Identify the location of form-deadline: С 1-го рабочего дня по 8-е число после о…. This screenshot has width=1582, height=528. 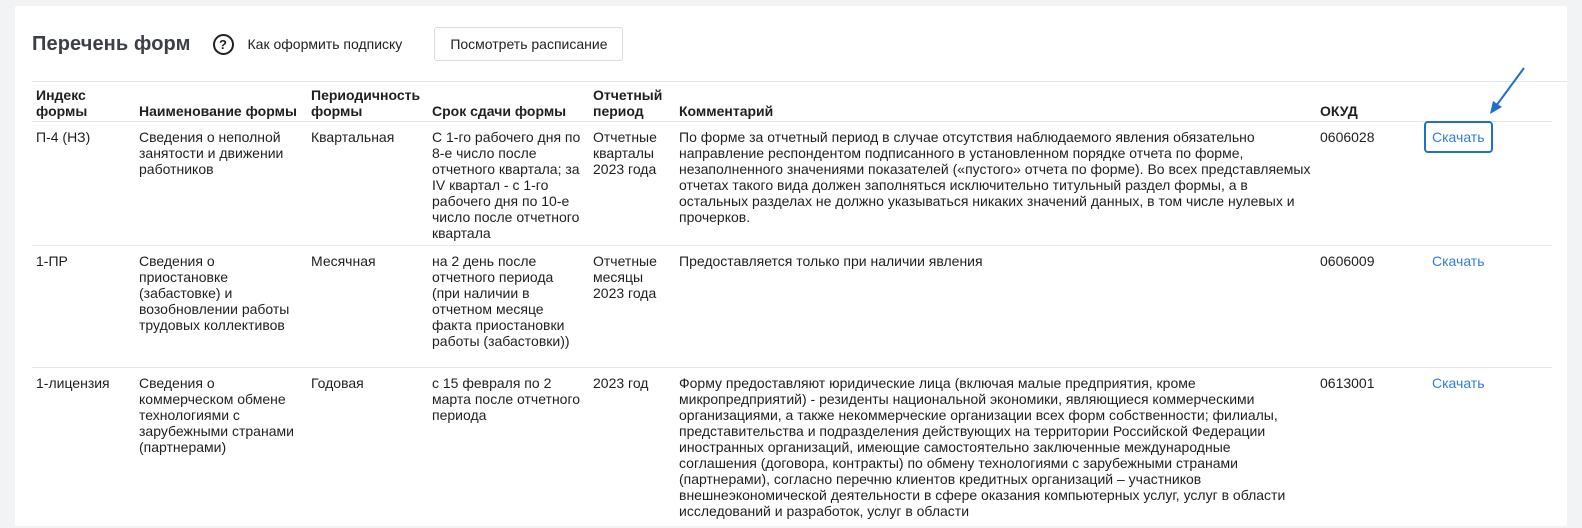
(506, 185).